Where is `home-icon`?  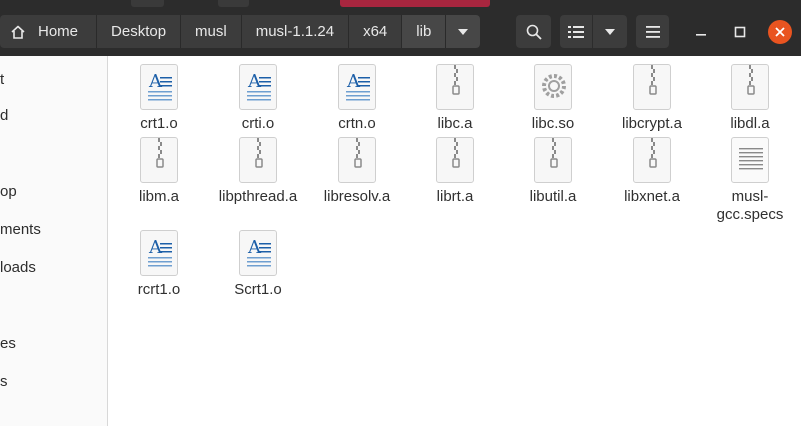 home-icon is located at coordinates (18, 32).